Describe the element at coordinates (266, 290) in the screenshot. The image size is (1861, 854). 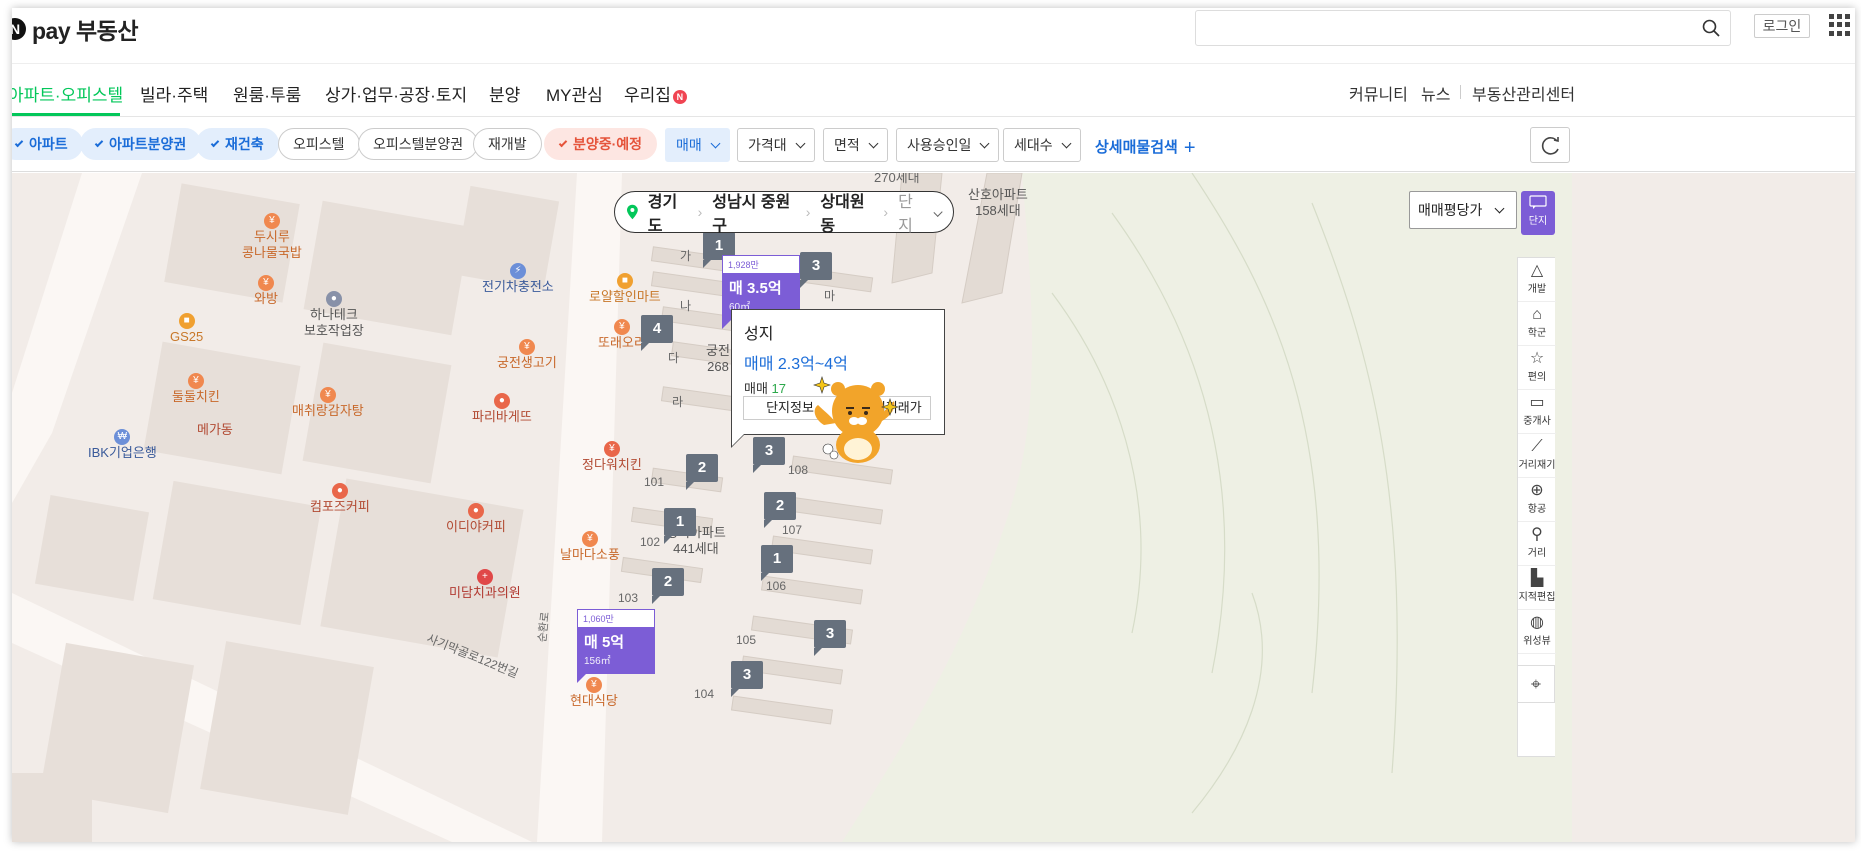
I see `poi-wabang: ¥ 와방` at that location.